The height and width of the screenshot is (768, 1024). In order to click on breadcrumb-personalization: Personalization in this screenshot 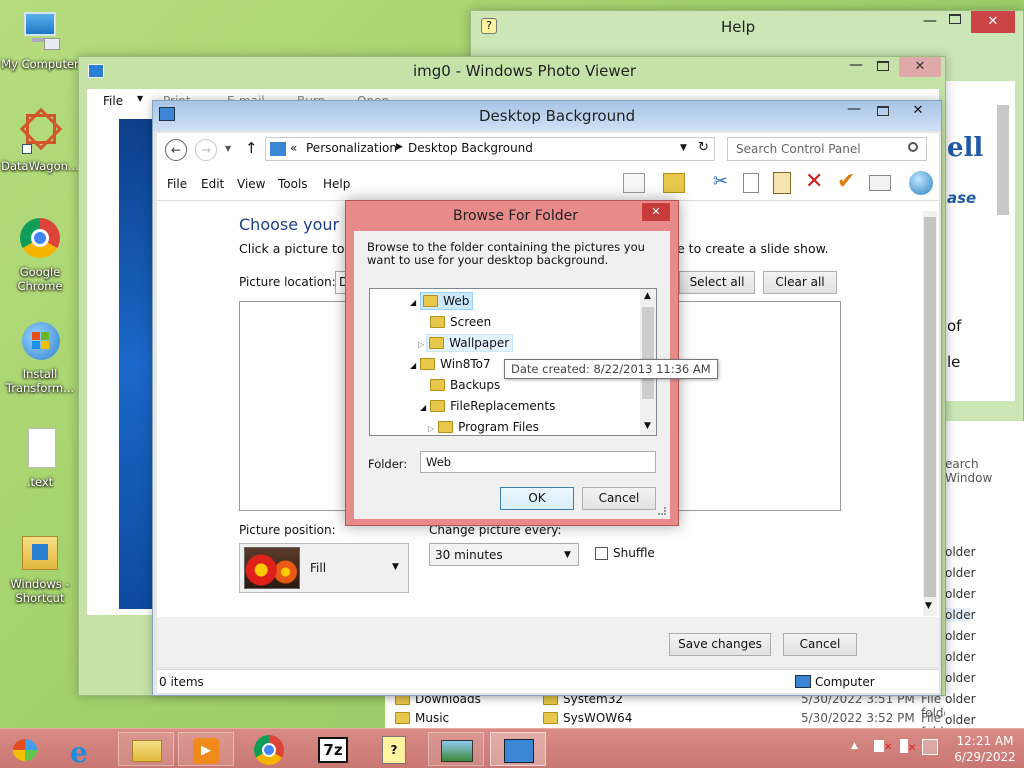, I will do `click(351, 148)`.